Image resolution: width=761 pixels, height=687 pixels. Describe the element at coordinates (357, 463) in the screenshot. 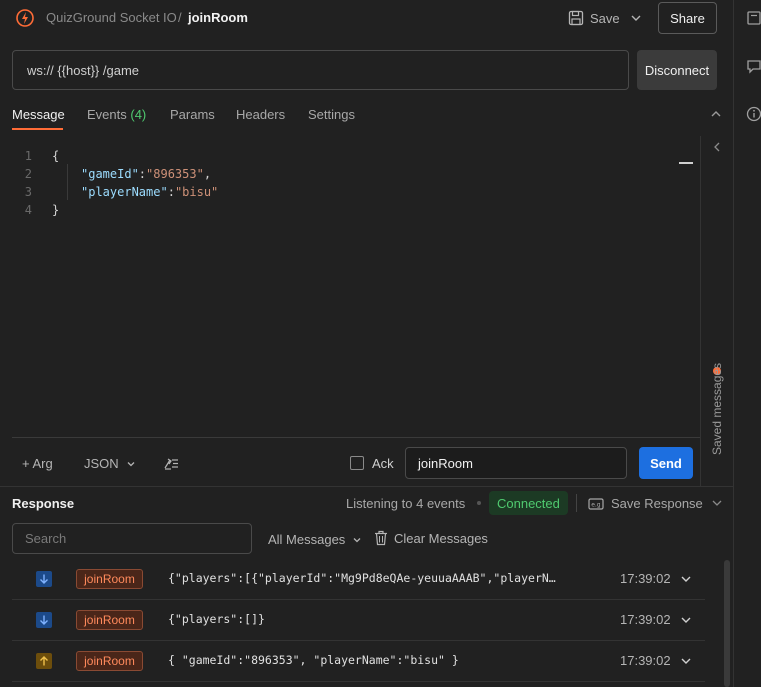

I see `ack-checkbox` at that location.